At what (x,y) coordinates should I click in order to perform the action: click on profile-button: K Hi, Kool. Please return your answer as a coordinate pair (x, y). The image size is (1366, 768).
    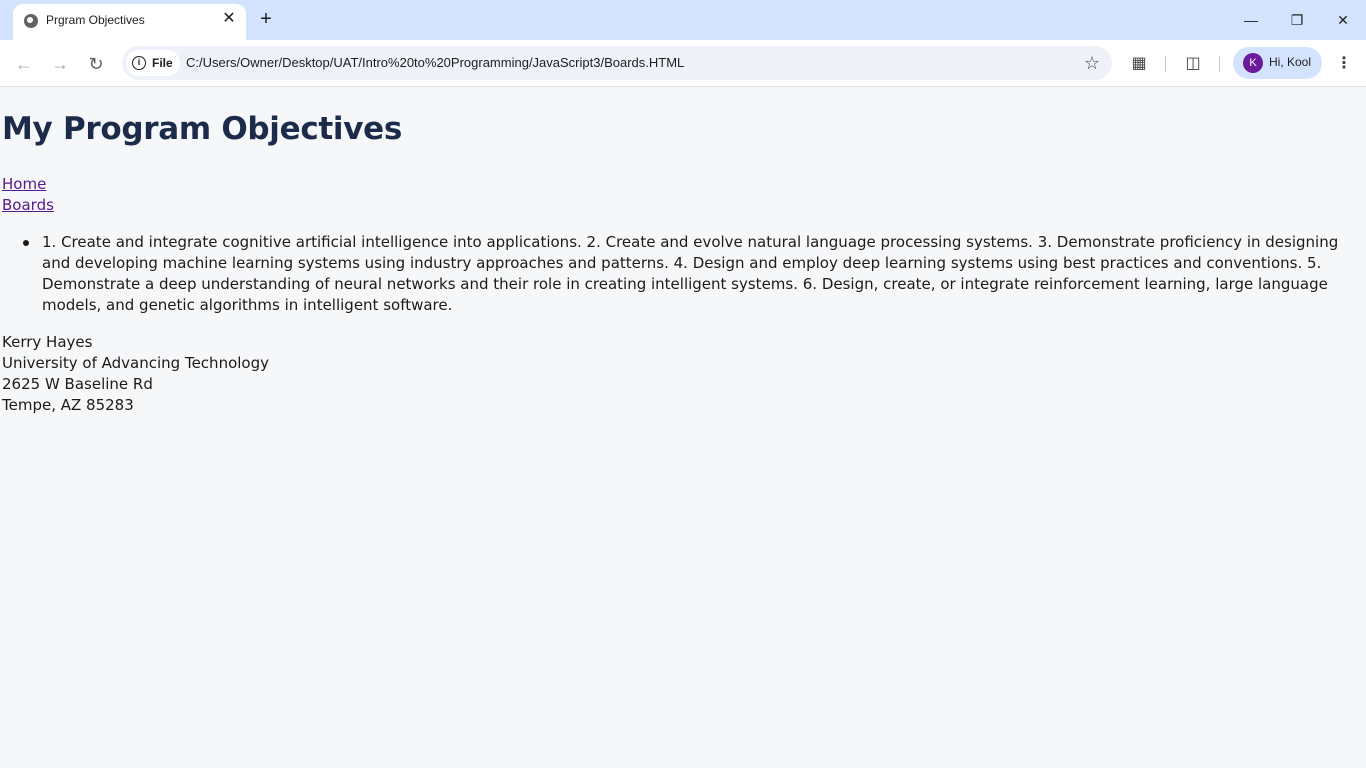
    Looking at the image, I should click on (1277, 63).